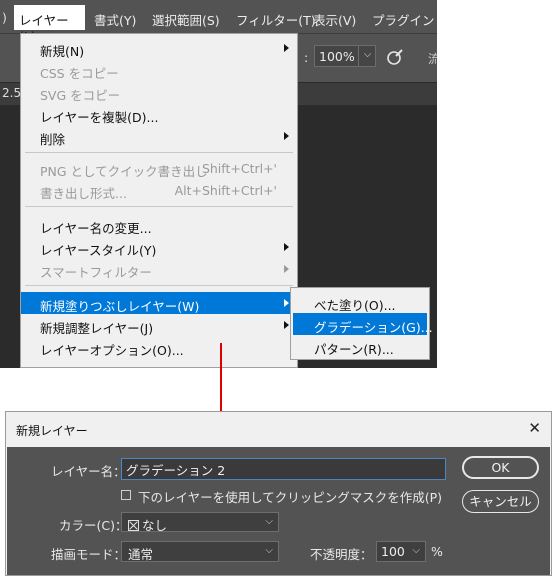 This screenshot has width=554, height=579. What do you see at coordinates (159, 247) in the screenshot?
I see `menu-item-layer-style: レイヤースタイル(Y)` at bounding box center [159, 247].